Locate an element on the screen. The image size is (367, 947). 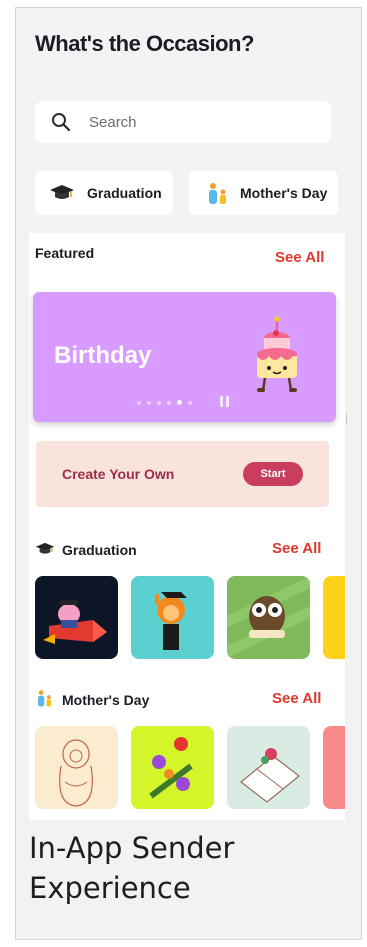
caption-text: In-App Sender Experience is located at coordinates (132, 868).